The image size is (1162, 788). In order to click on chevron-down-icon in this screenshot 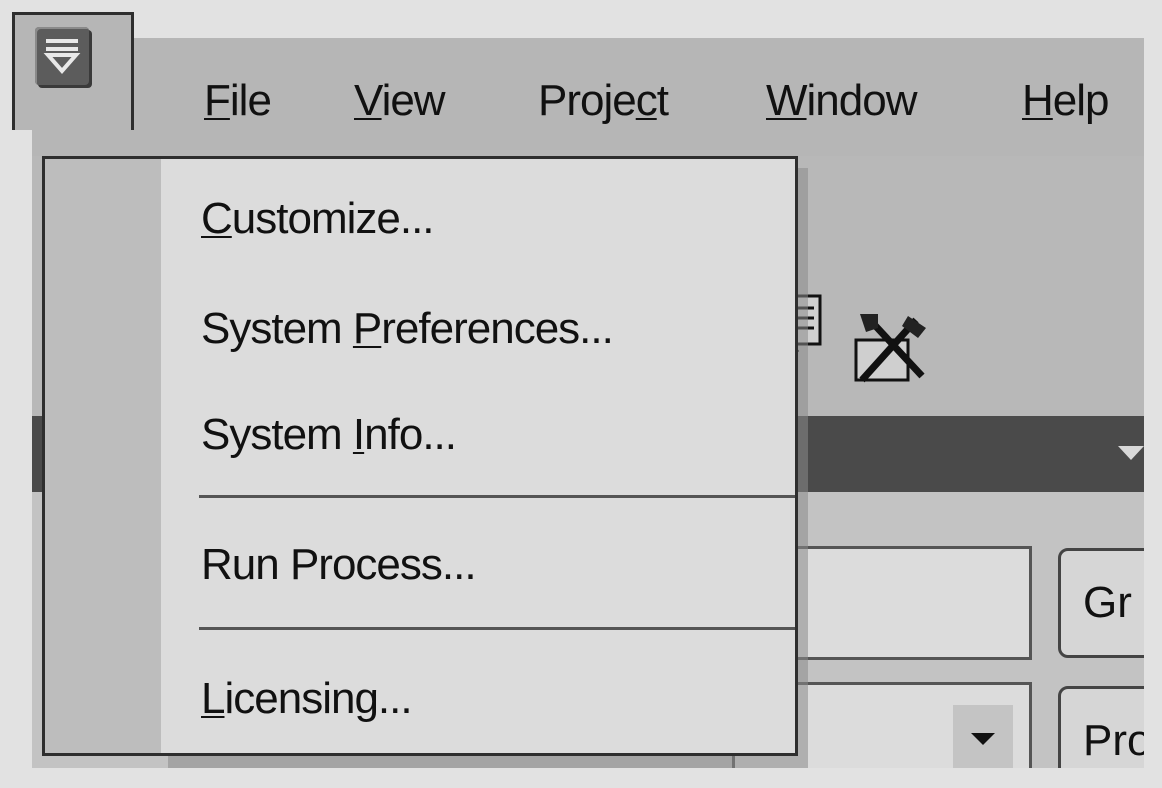, I will do `click(1131, 453)`.